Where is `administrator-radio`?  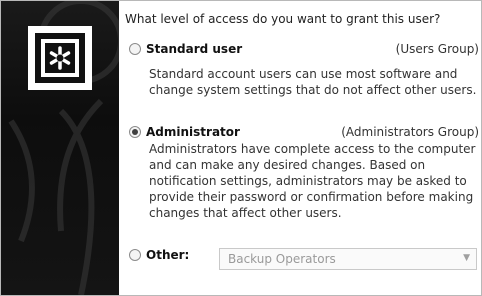
administrator-radio is located at coordinates (135, 132).